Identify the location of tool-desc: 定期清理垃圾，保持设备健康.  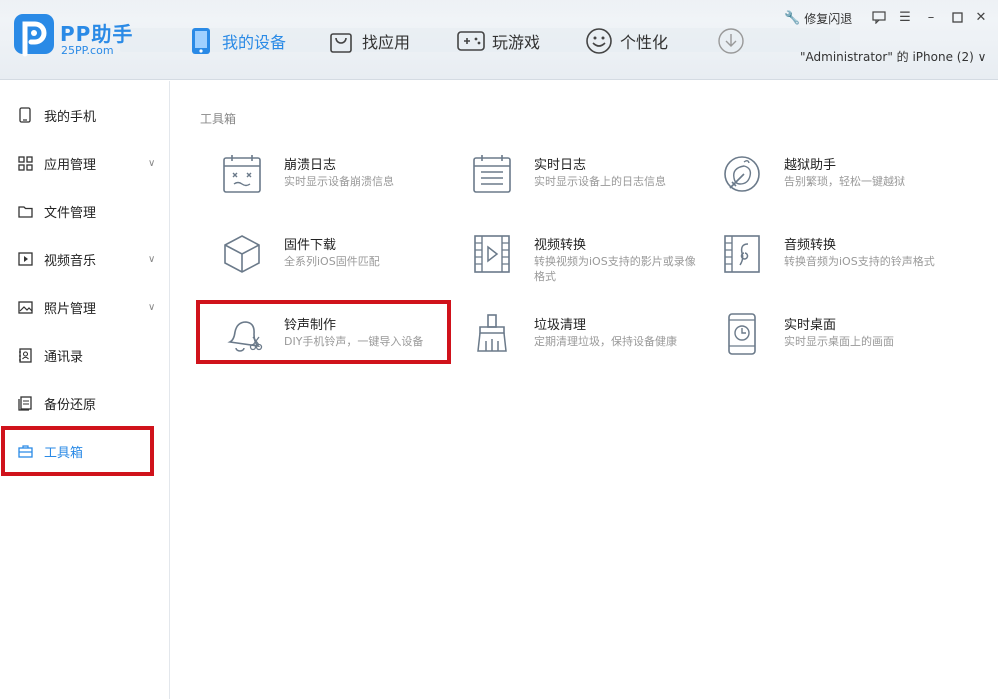
(605, 341).